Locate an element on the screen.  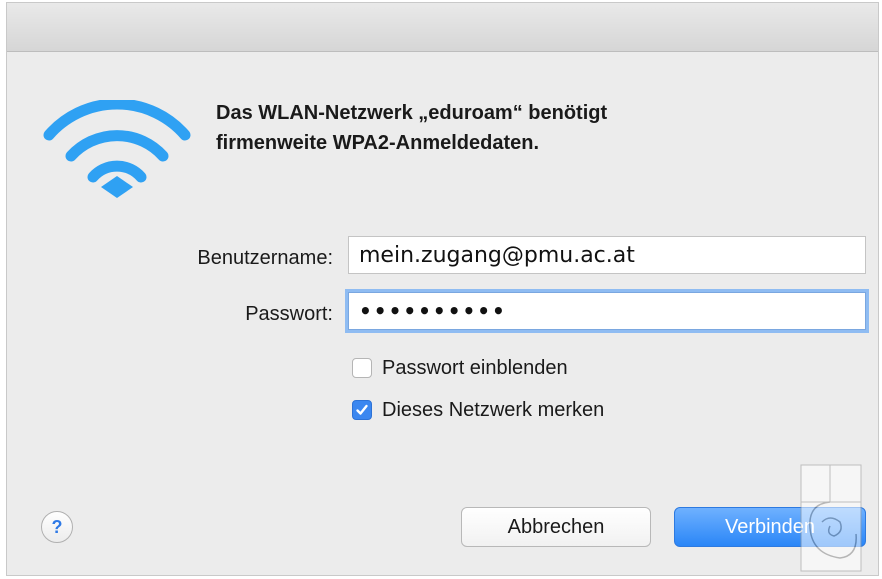
help-button: ? is located at coordinates (57, 527).